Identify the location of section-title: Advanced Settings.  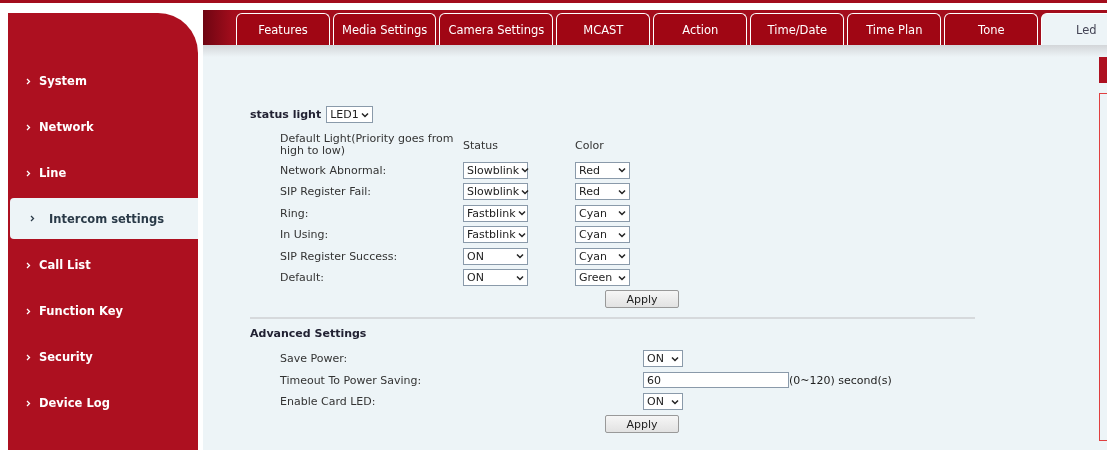
(309, 333).